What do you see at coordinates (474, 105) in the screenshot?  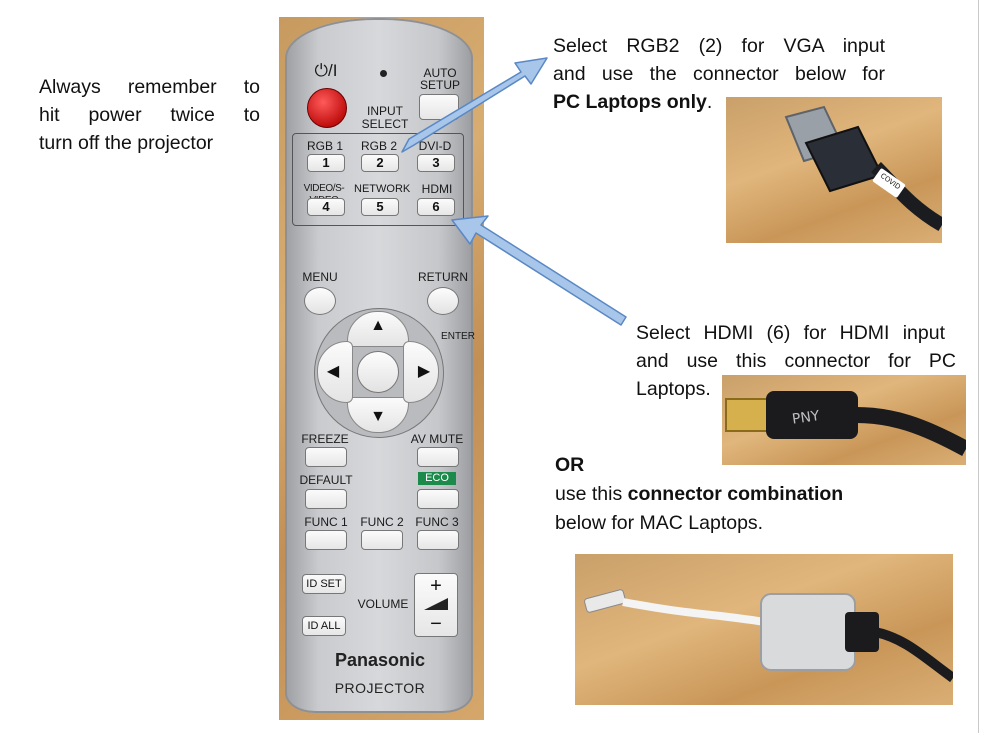 I see `arrow-to-rgb2` at bounding box center [474, 105].